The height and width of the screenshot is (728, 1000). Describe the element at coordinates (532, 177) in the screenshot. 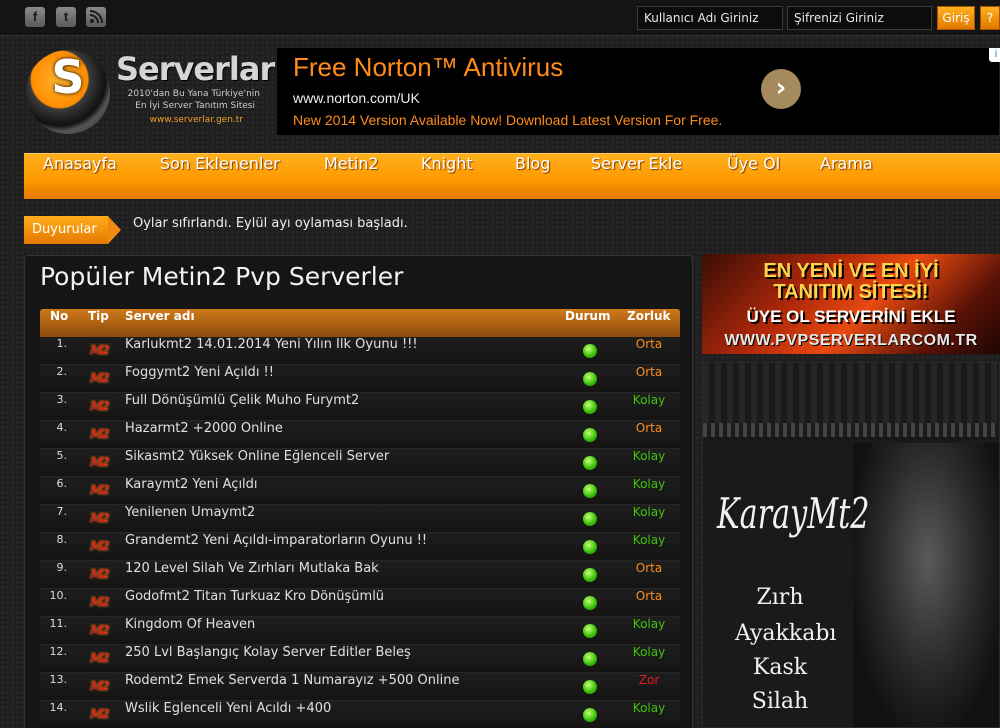

I see `nav-item-blog: Blog` at that location.